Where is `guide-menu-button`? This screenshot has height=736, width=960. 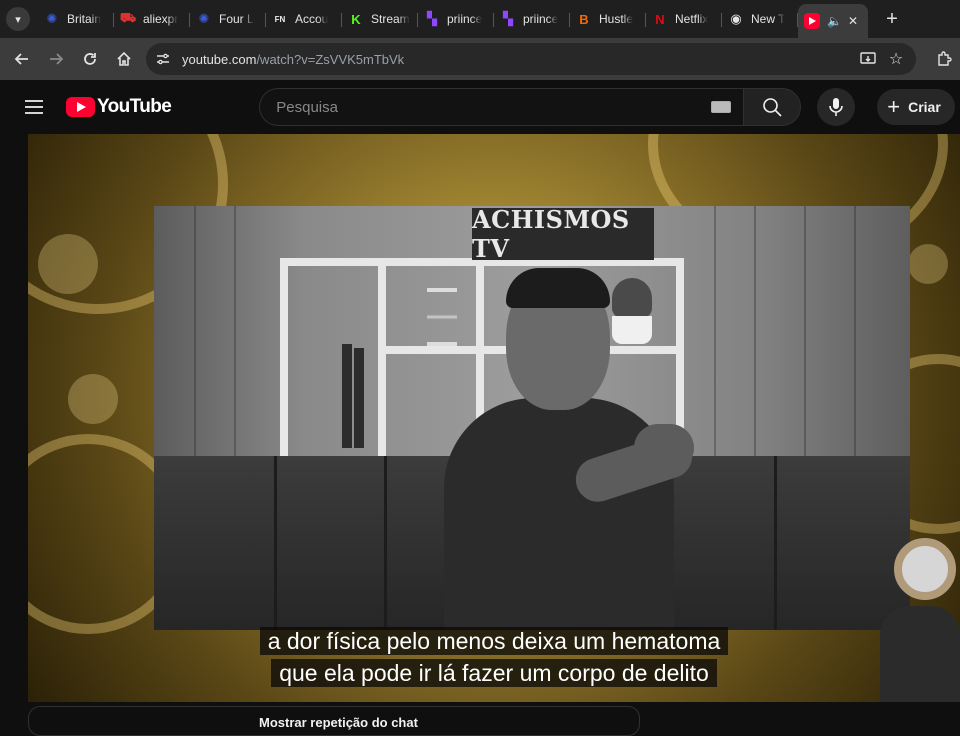
guide-menu-button is located at coordinates (34, 107).